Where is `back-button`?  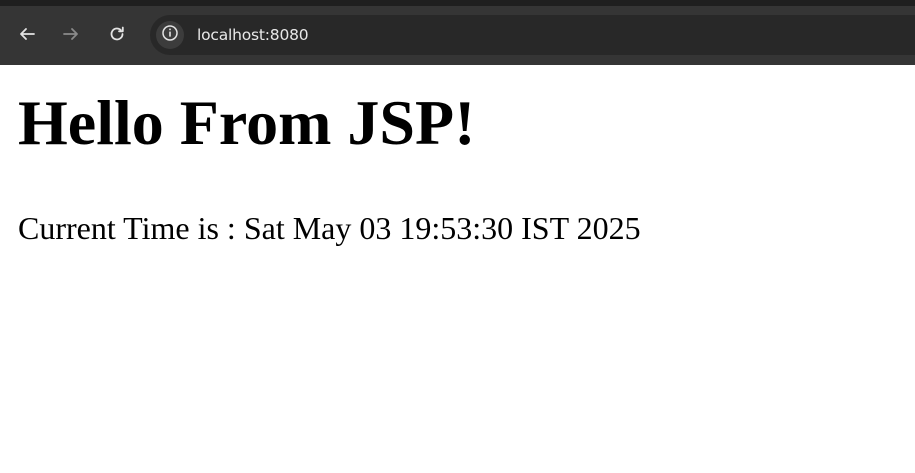 back-button is located at coordinates (27, 34).